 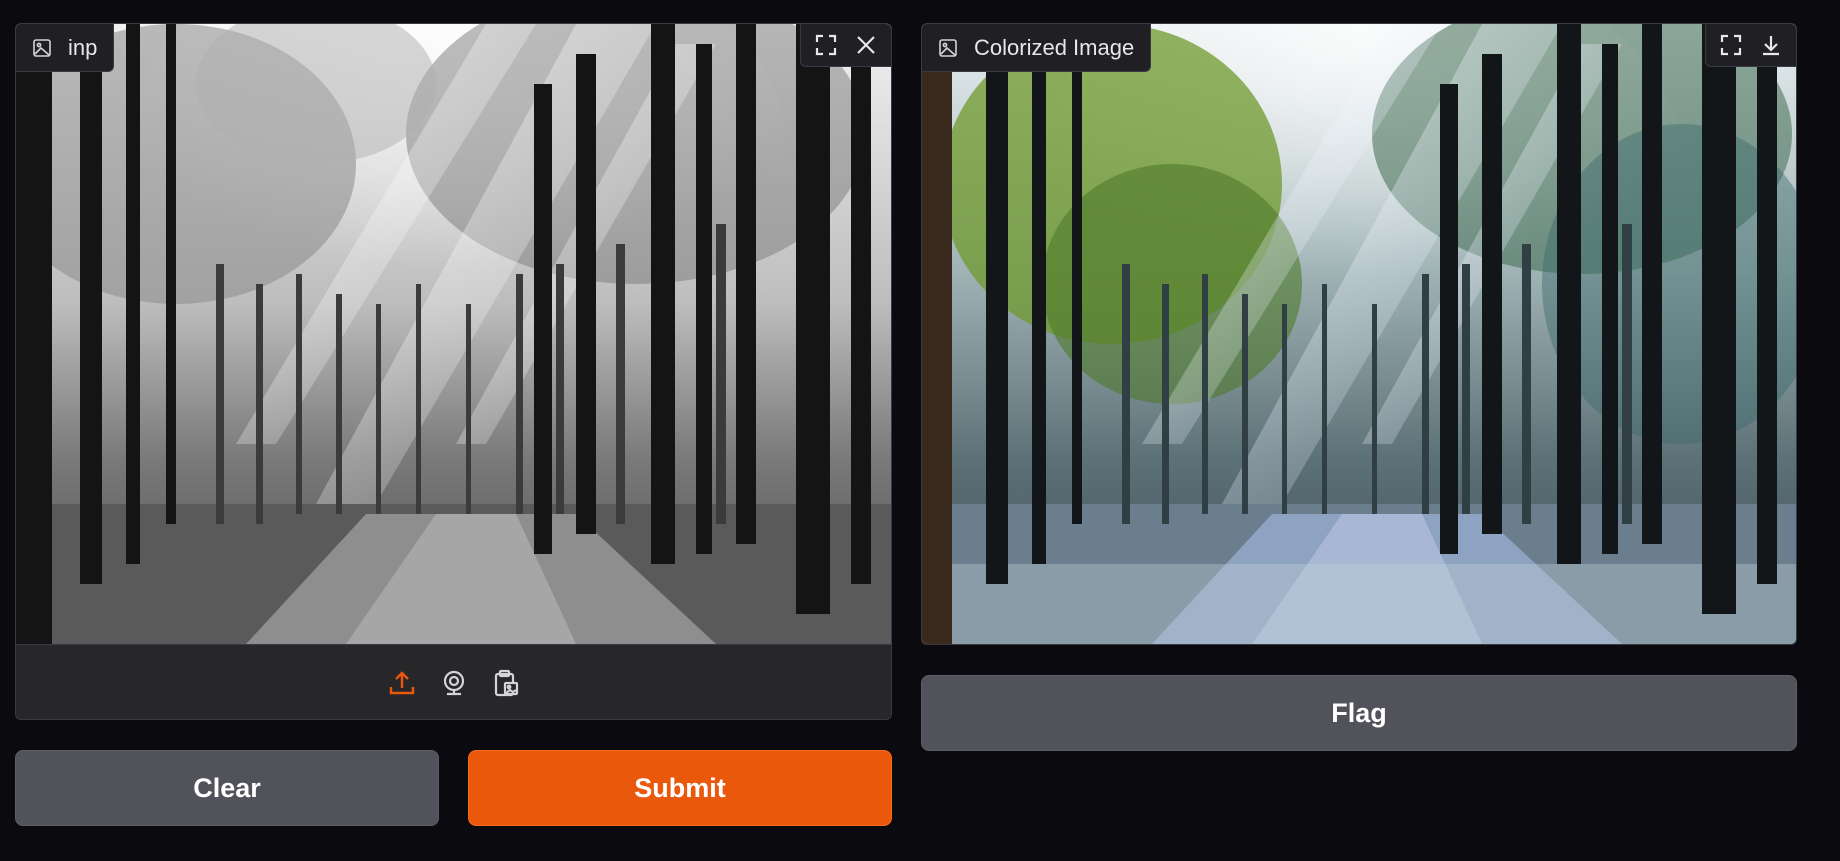 I want to click on close-icon, so click(x=866, y=45).